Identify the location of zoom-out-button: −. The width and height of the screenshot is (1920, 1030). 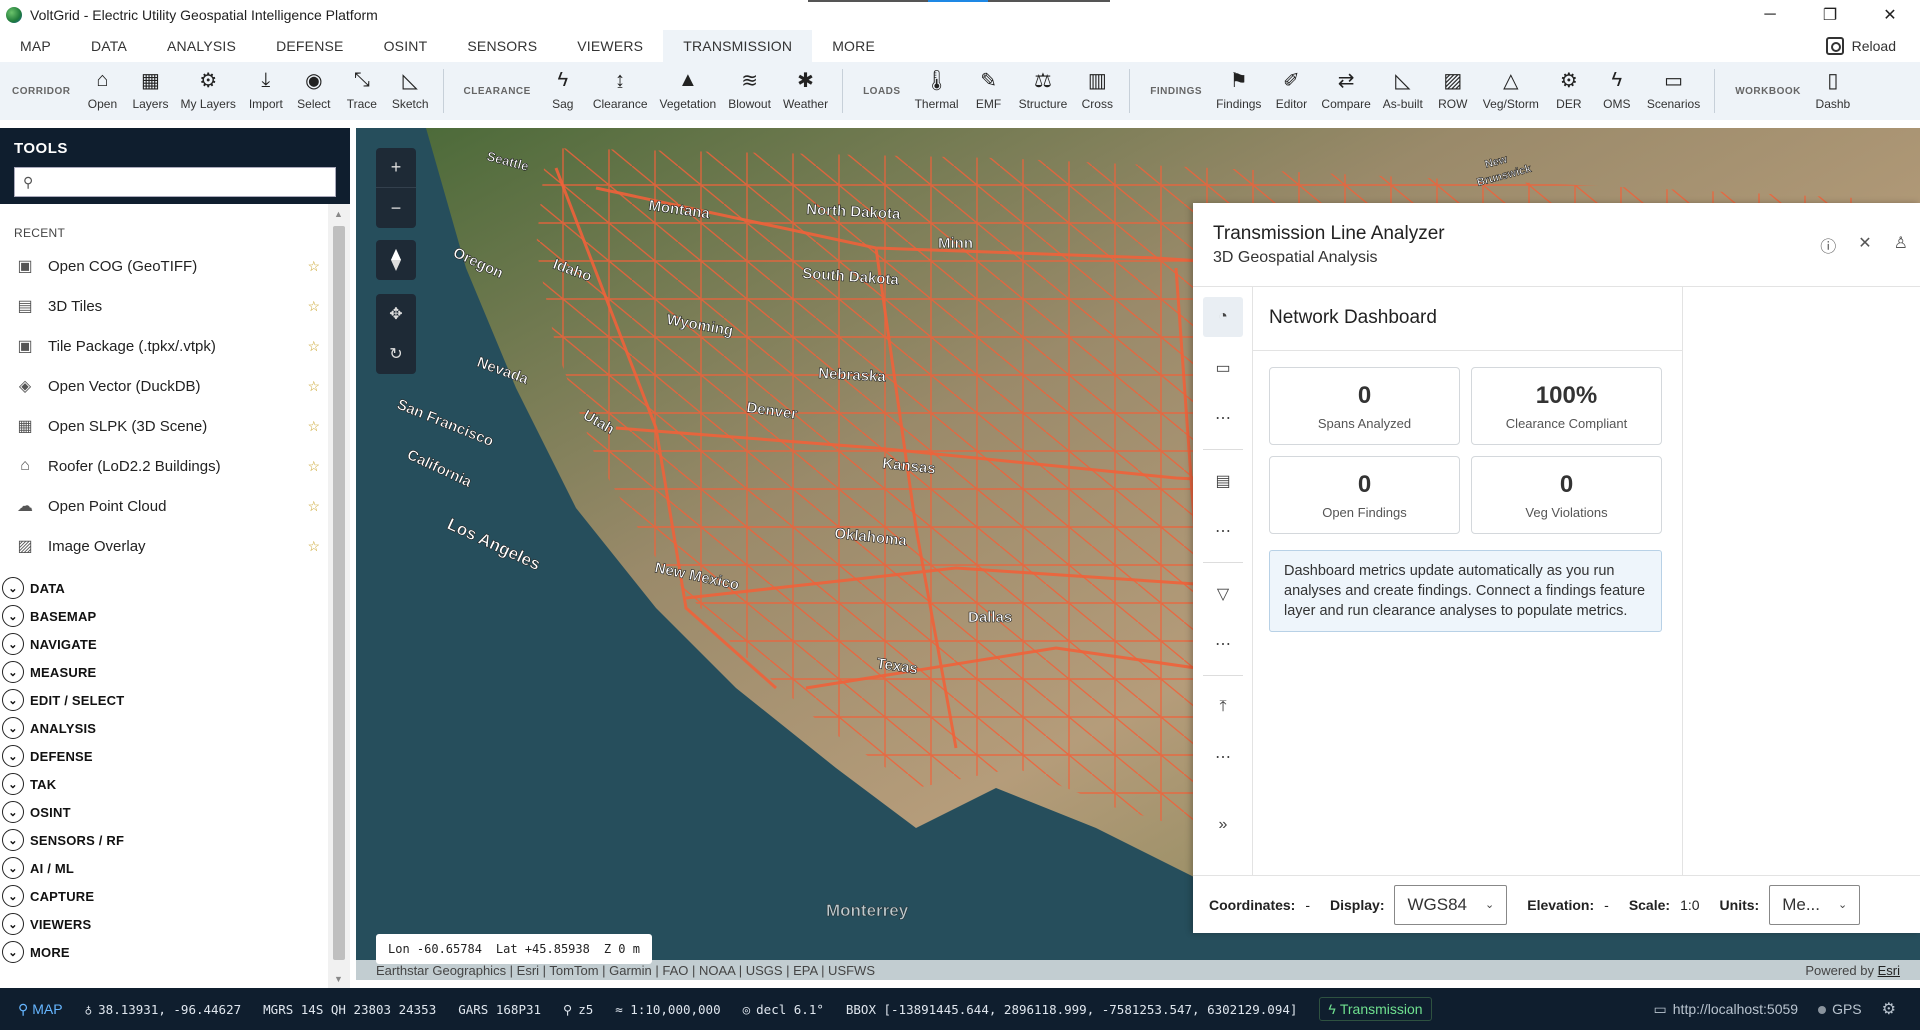
(396, 208).